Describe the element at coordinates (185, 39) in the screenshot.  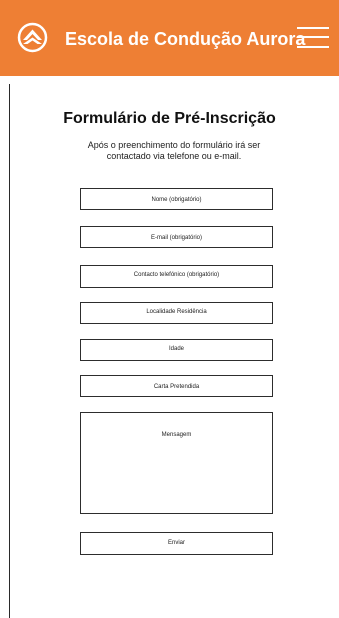
I see `app-title: Escola de Condução Aurora` at that location.